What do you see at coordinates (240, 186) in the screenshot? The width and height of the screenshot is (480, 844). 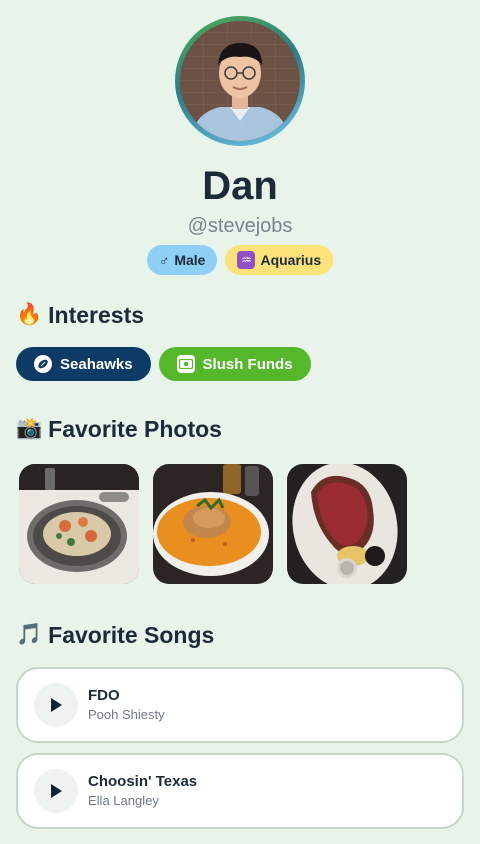 I see `profile-name: Dan` at bounding box center [240, 186].